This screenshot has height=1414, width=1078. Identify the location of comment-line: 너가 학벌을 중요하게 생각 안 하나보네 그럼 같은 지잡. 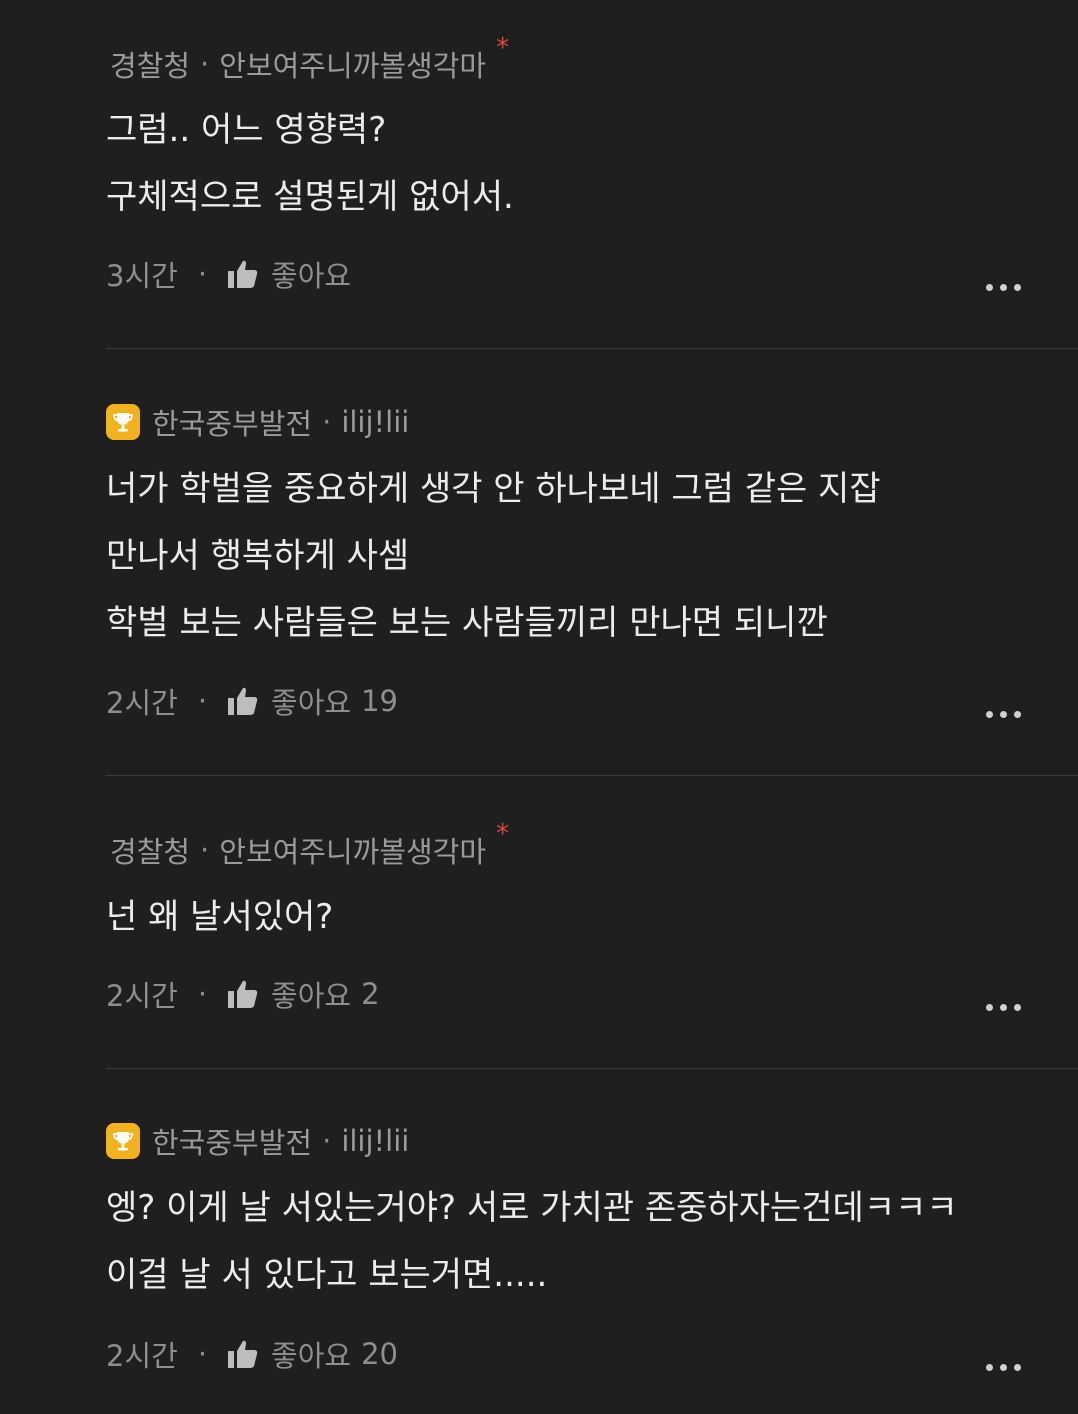
(493, 489).